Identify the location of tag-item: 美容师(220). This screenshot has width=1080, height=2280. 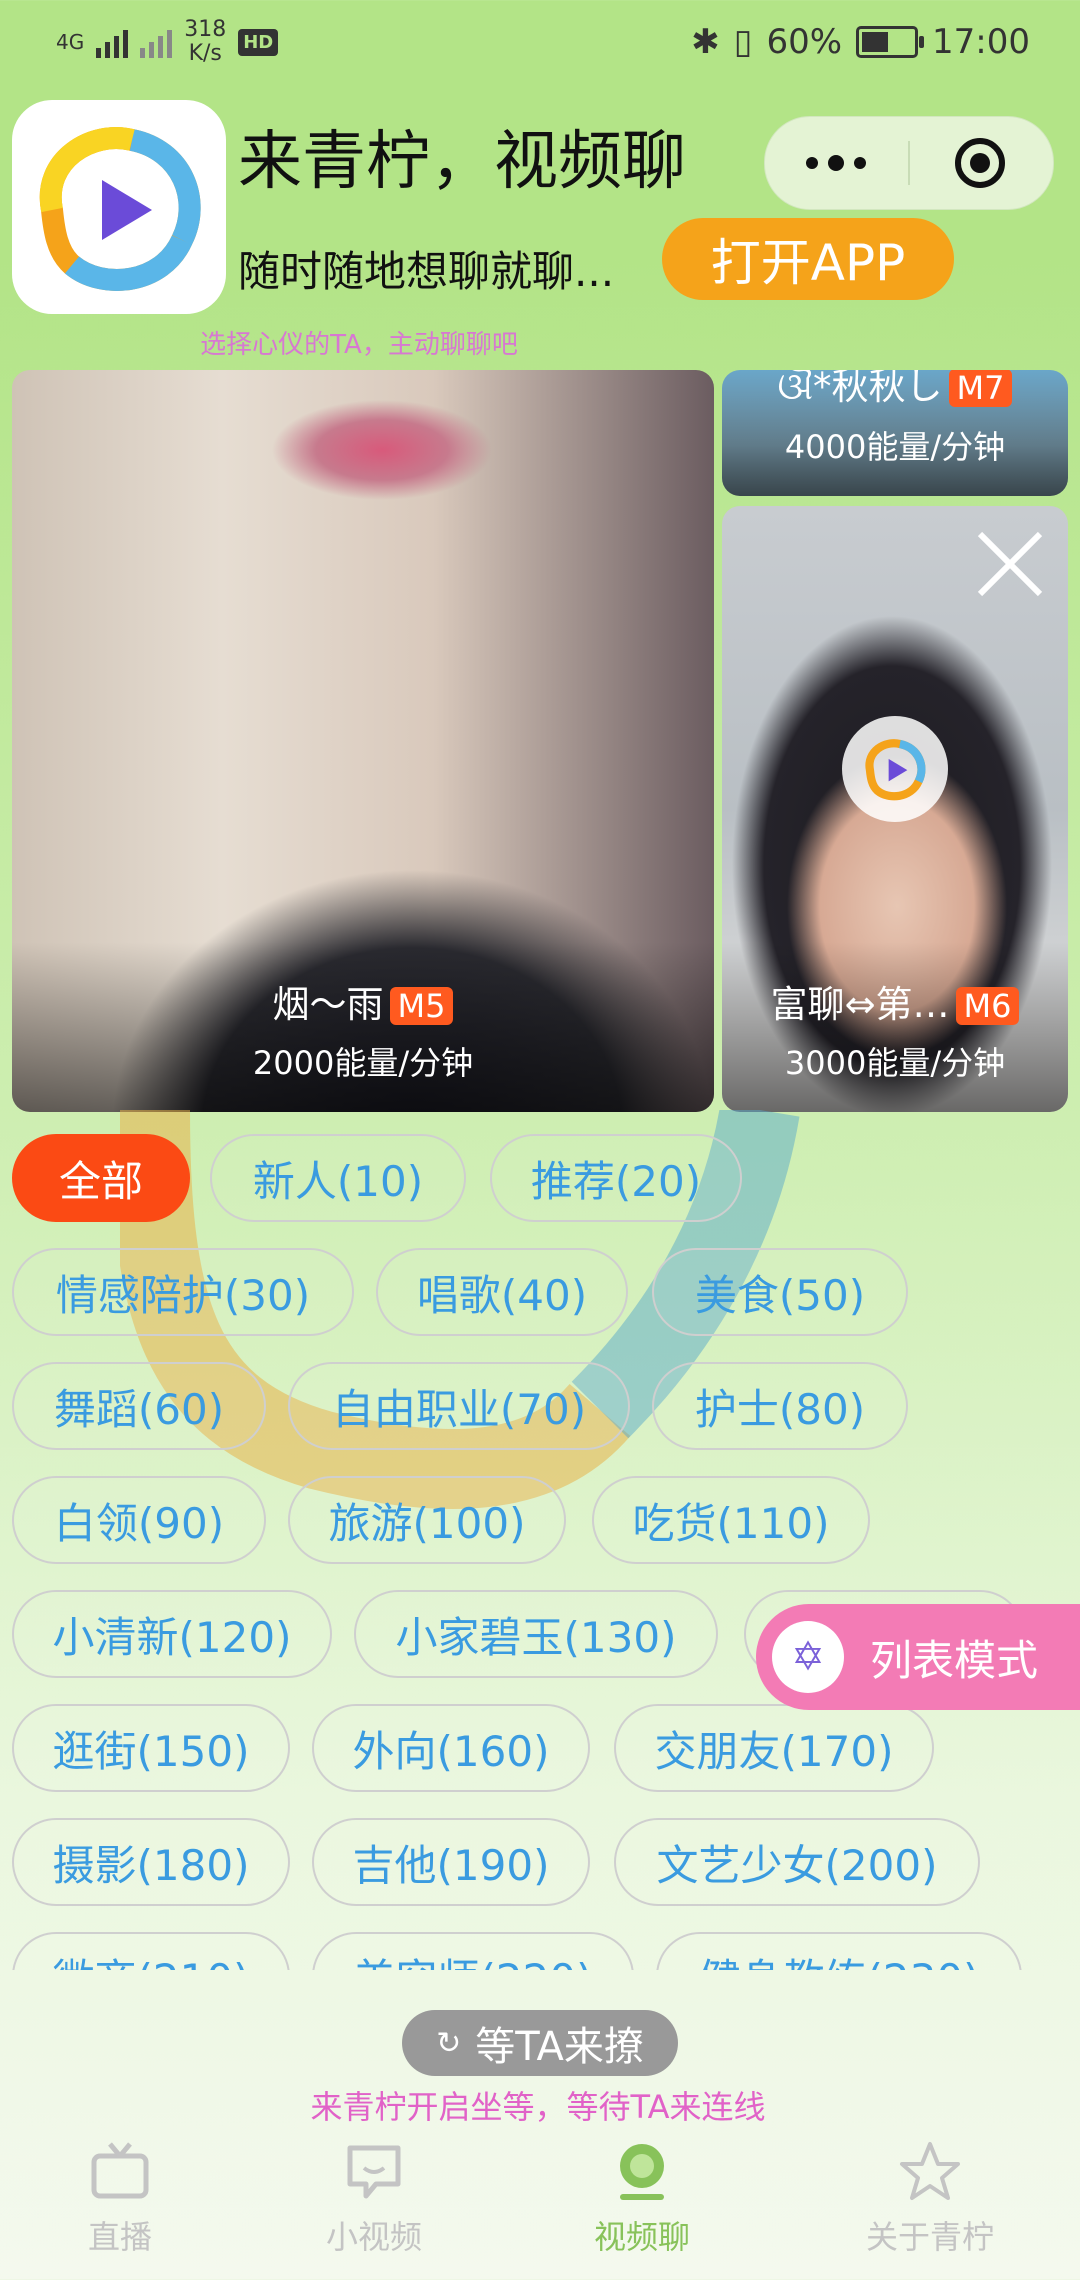
(473, 1951).